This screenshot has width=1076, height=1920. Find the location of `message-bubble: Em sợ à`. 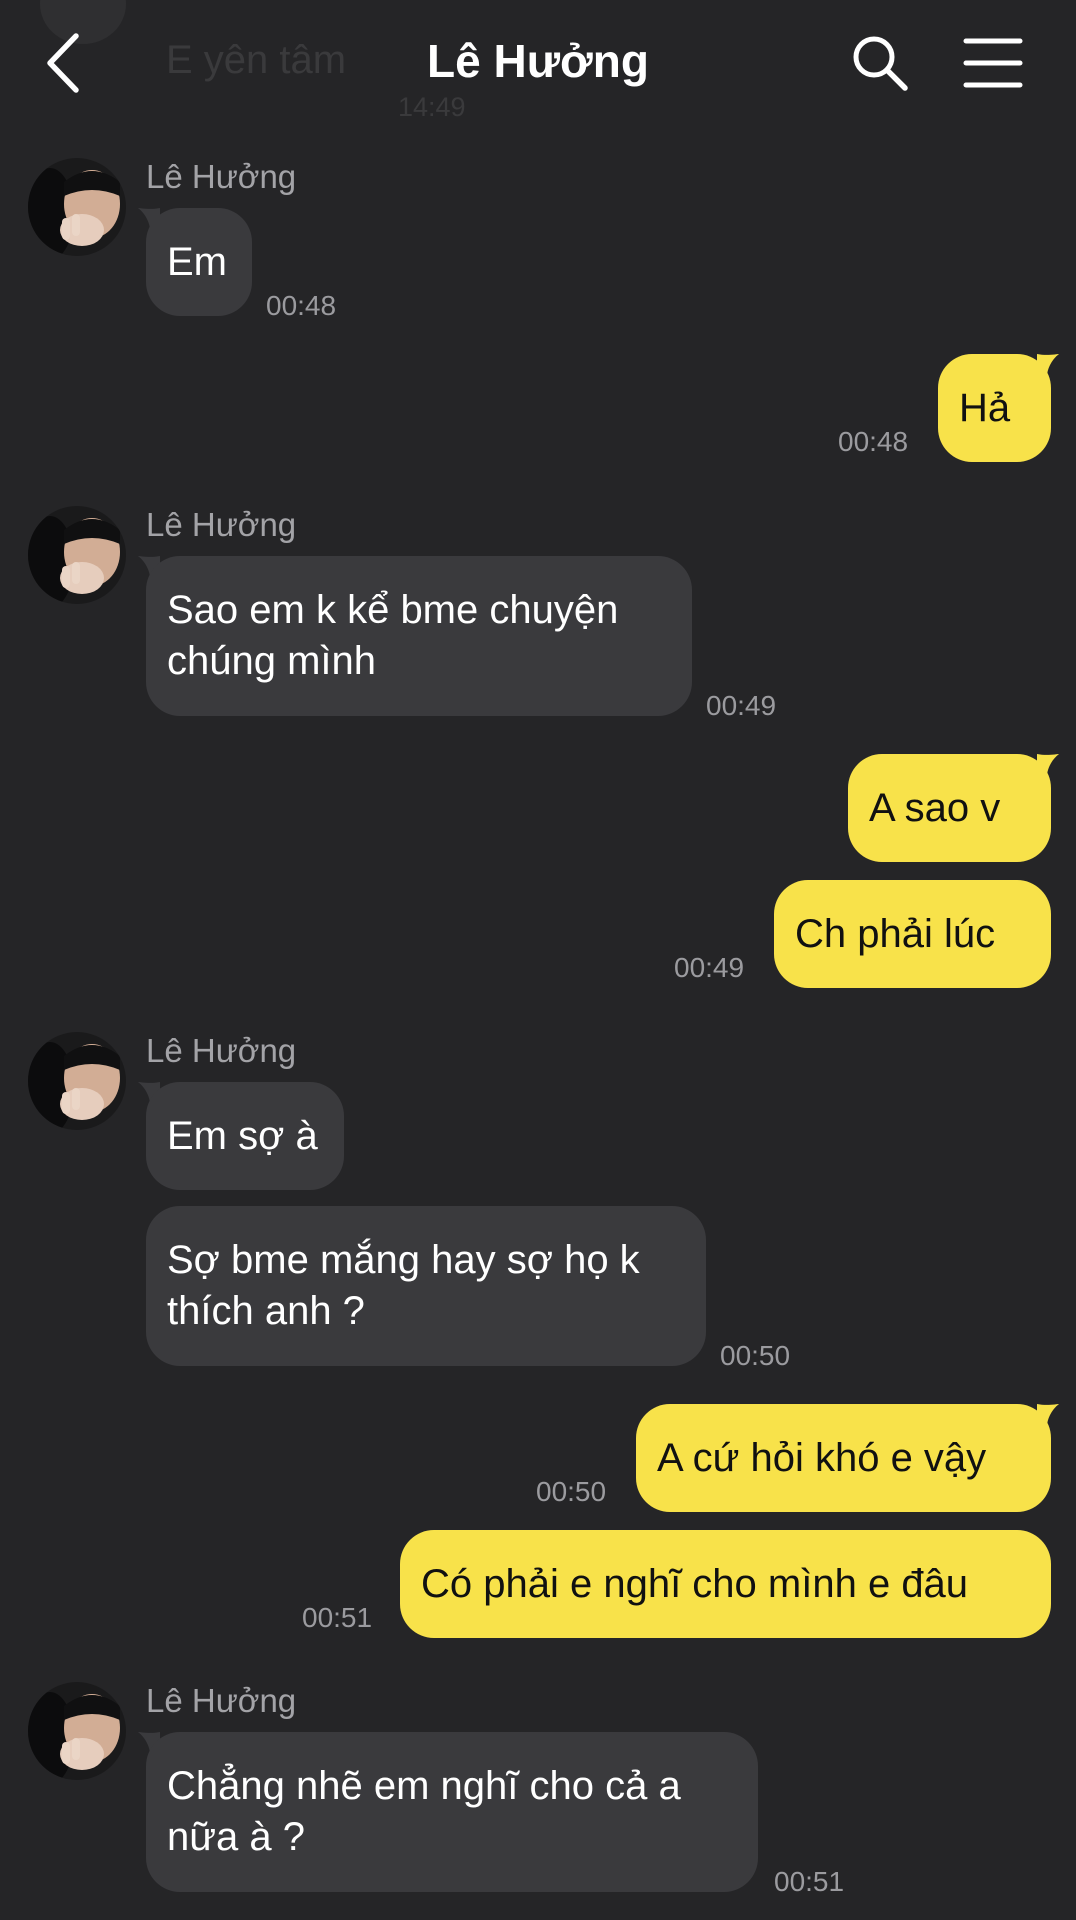

message-bubble: Em sợ à is located at coordinates (245, 1136).